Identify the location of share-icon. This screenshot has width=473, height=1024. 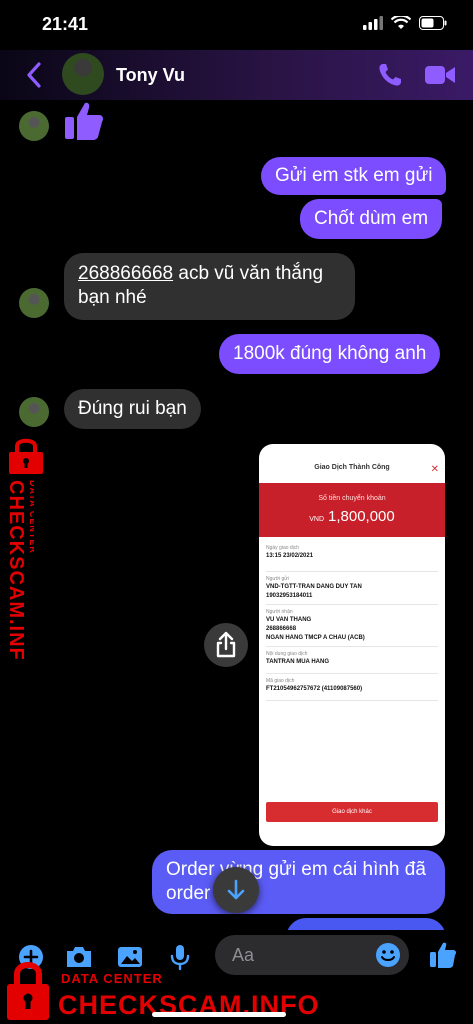
(226, 644).